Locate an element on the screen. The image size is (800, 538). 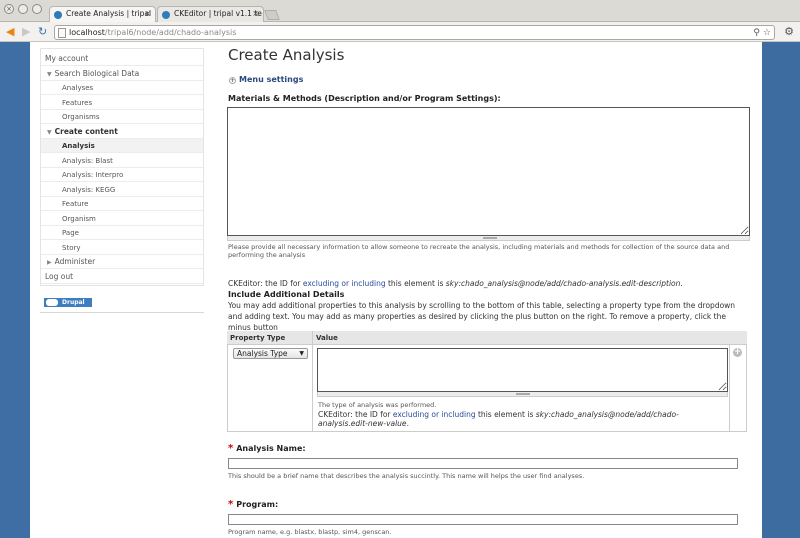
sidebar-item-administer: ▶ Administer is located at coordinates (122, 262).